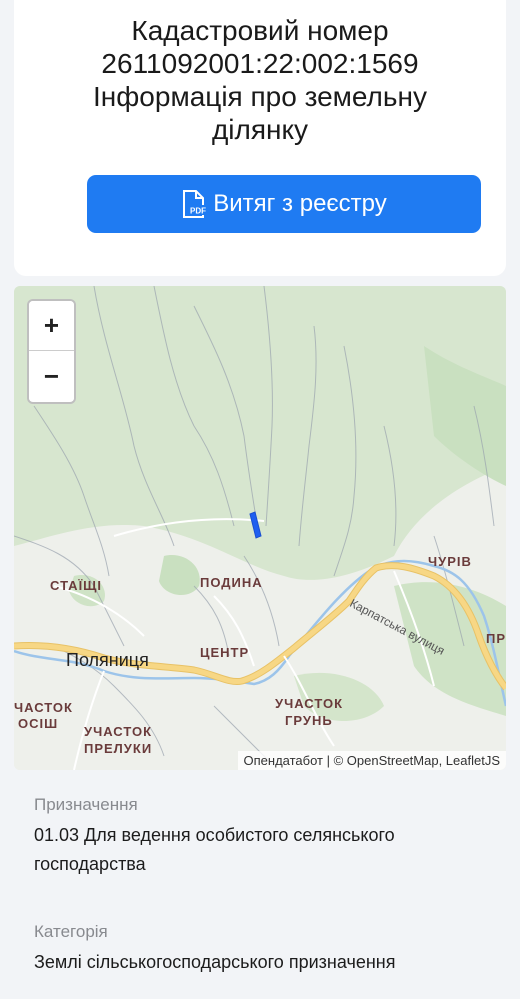  I want to click on registry-extract-button: PDF Витяг з реєстру, so click(284, 204).